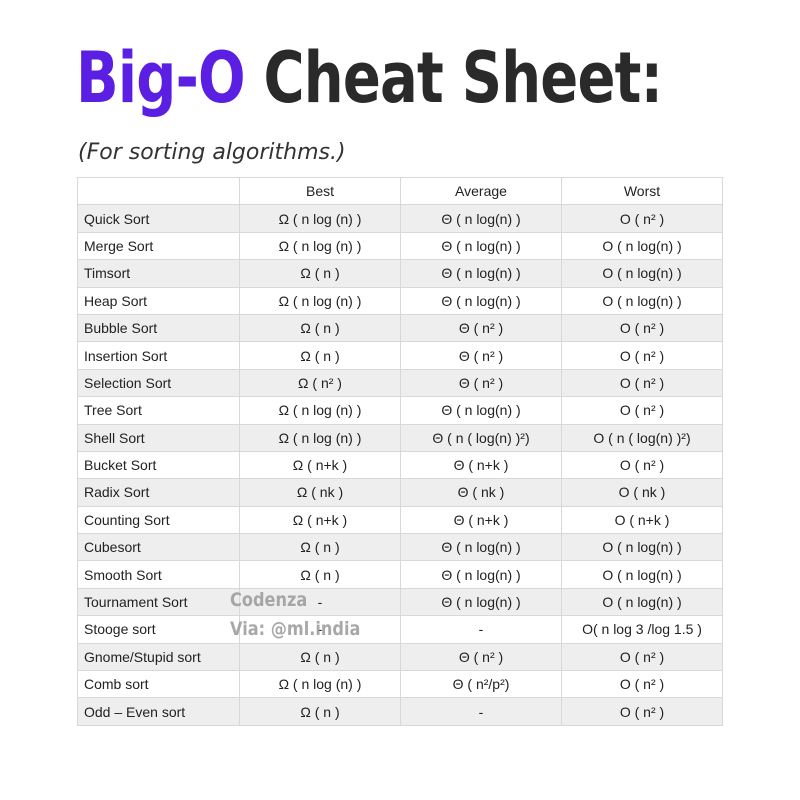 The width and height of the screenshot is (800, 800). I want to click on algorithm-name-cell: Insertion Sort, so click(158, 355).